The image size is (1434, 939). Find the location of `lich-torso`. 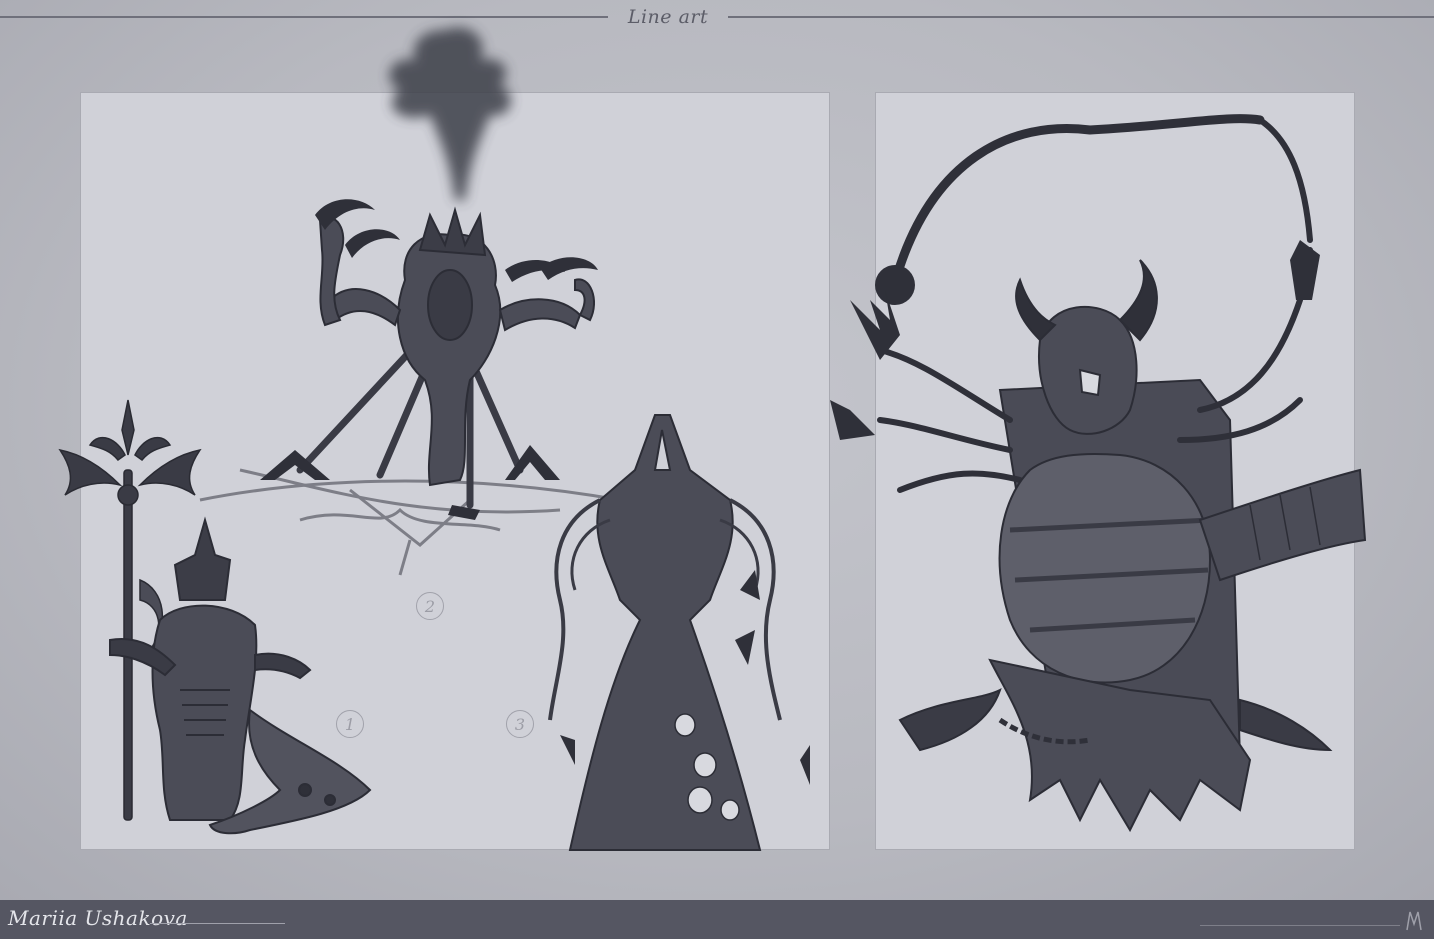

lich-torso is located at coordinates (1105, 568).